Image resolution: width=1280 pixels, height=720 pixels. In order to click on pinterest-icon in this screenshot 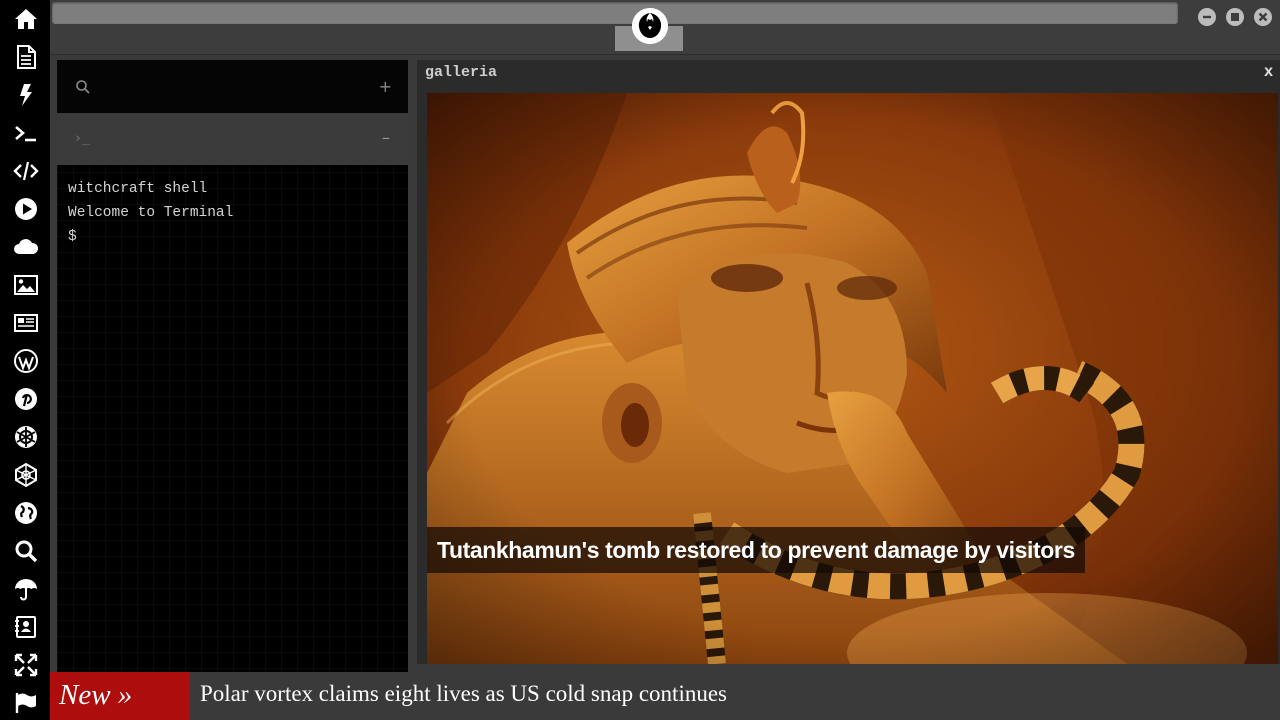, I will do `click(26, 399)`.